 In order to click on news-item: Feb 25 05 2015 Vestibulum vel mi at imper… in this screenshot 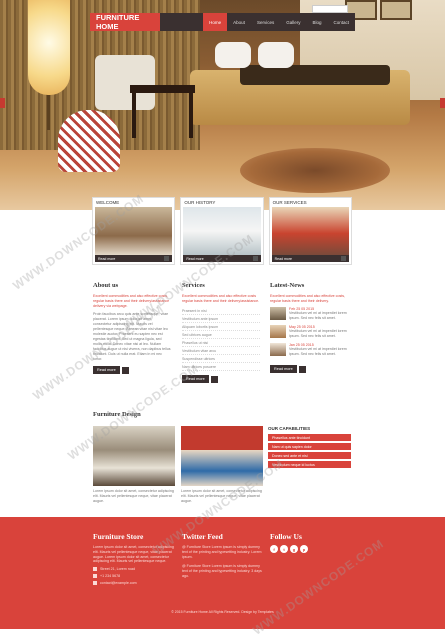, I will do `click(311, 314)`.